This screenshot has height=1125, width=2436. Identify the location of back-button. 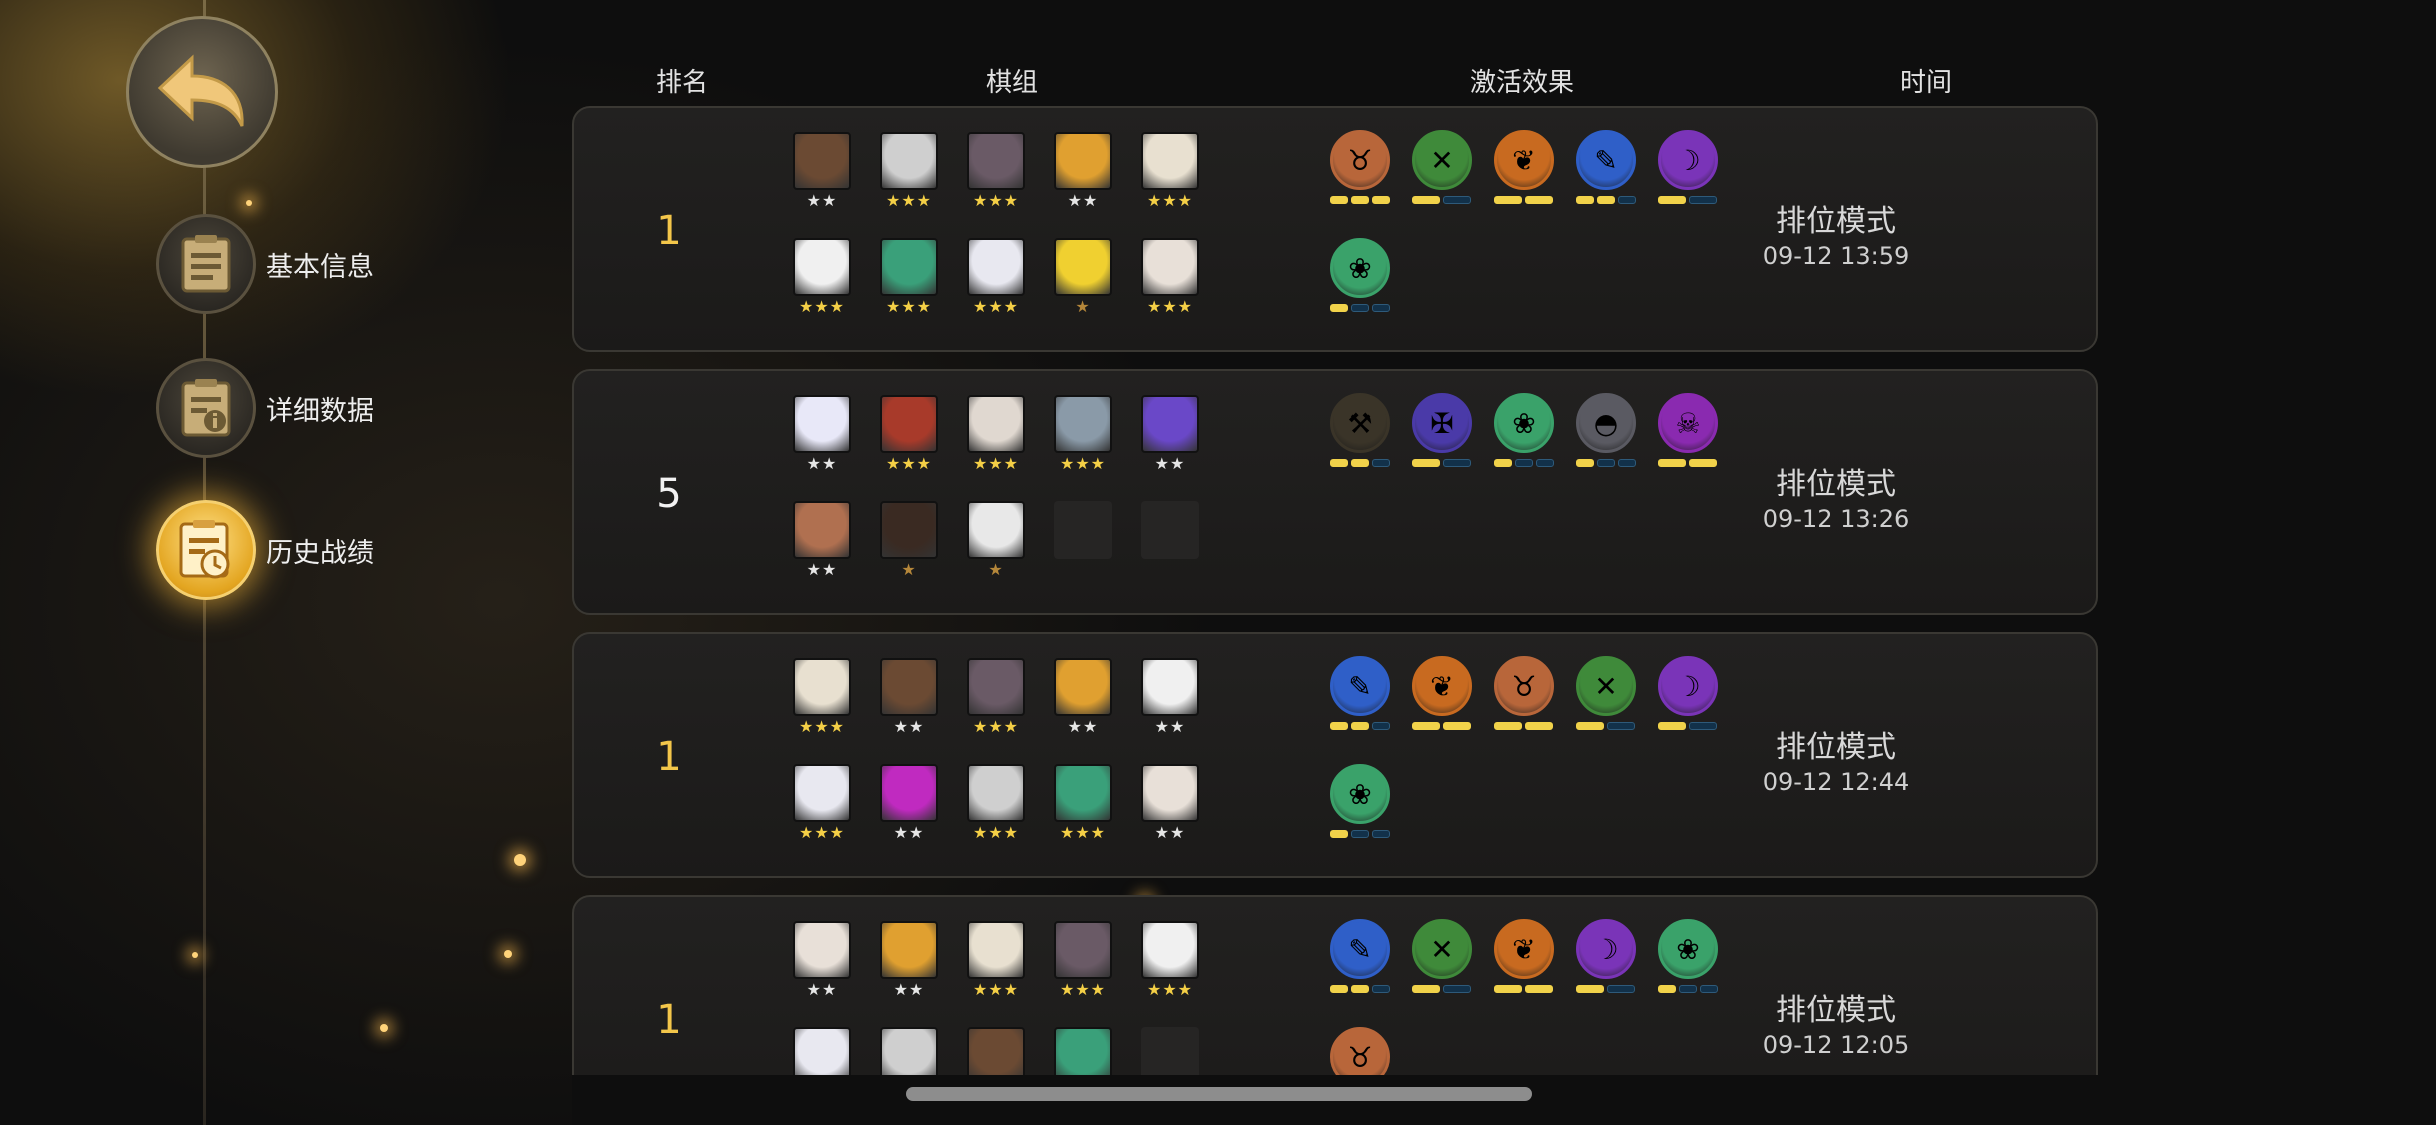
(202, 92).